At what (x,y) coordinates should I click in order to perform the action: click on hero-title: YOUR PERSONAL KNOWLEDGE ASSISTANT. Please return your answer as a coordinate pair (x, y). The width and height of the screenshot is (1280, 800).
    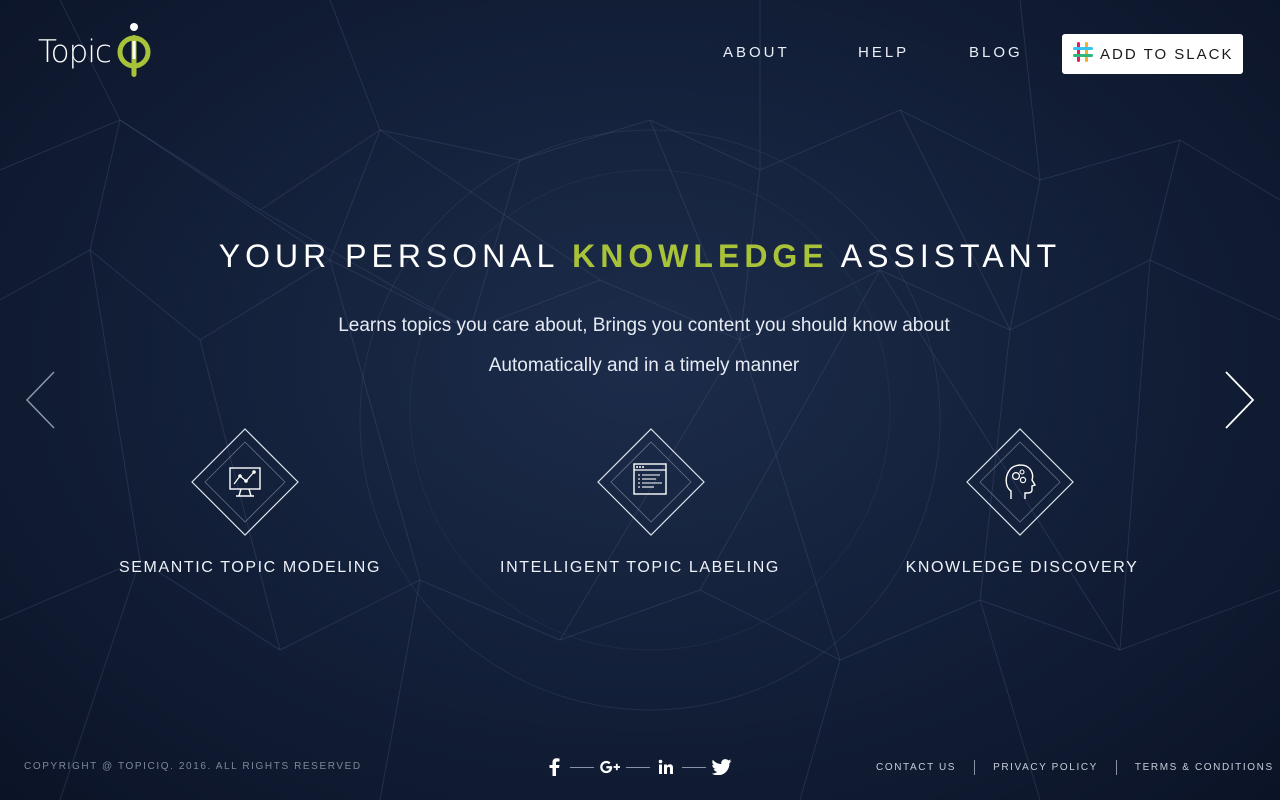
    Looking at the image, I should click on (640, 256).